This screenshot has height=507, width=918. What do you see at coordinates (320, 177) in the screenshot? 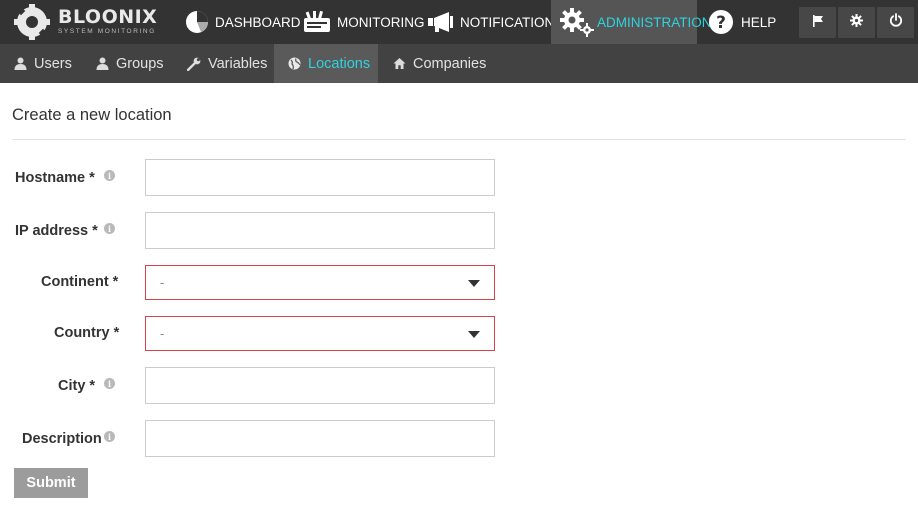
I see `hostname-input` at bounding box center [320, 177].